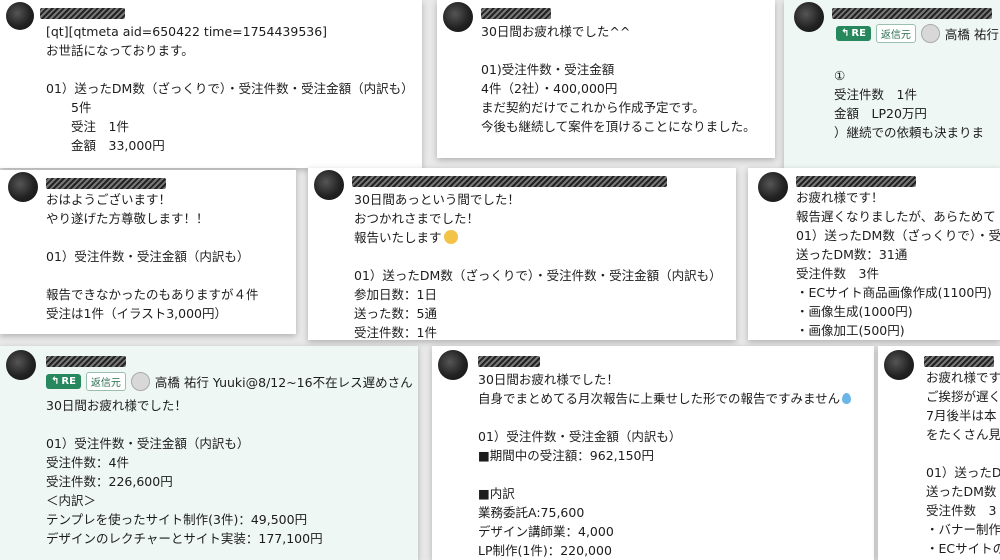 The height and width of the screenshot is (560, 1000). I want to click on reply-reference: ↰ RE 返信元 高橋 祐行 Yuuki@8/12~16不在レス遅めさん, so click(229, 381).